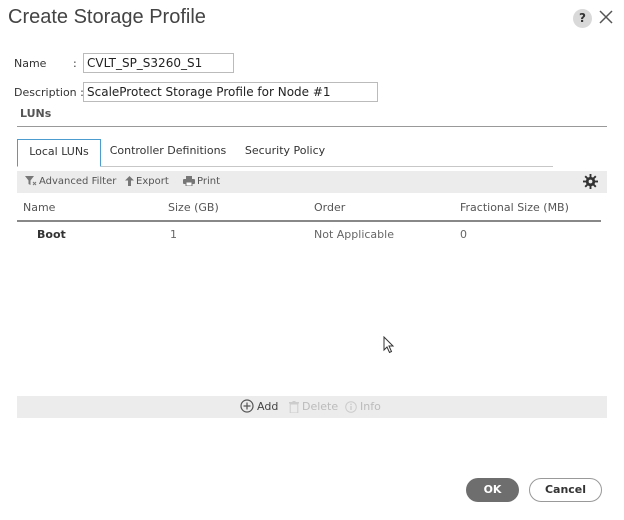 The width and height of the screenshot is (624, 520). What do you see at coordinates (312, 126) in the screenshot?
I see `section-divider` at bounding box center [312, 126].